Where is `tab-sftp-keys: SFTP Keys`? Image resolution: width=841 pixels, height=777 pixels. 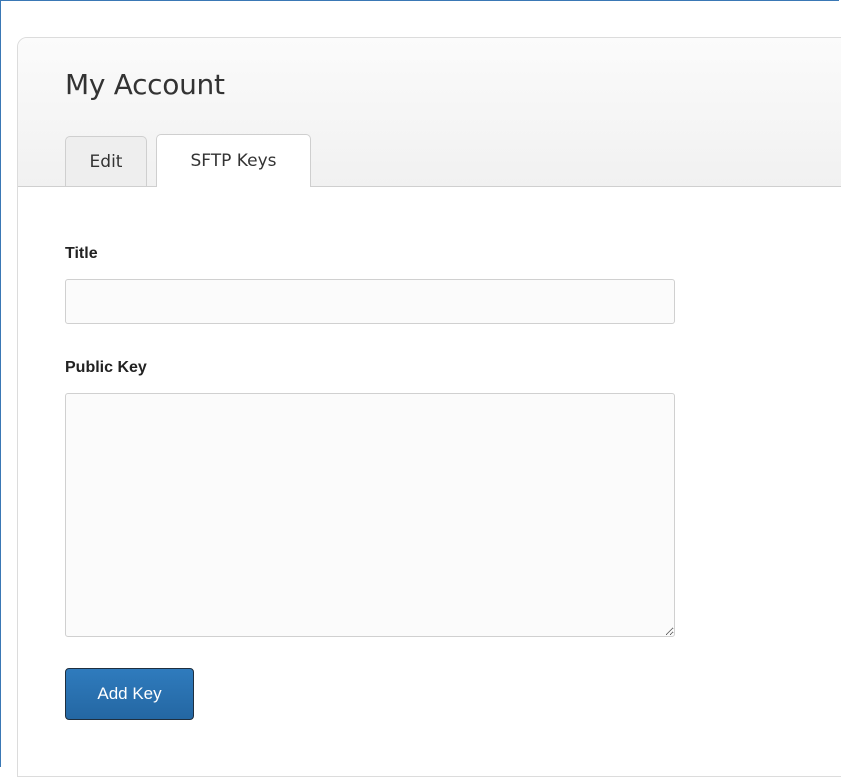
tab-sftp-keys: SFTP Keys is located at coordinates (233, 160).